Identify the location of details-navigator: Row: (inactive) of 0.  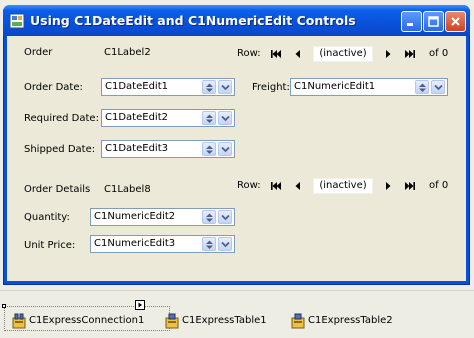
(344, 186).